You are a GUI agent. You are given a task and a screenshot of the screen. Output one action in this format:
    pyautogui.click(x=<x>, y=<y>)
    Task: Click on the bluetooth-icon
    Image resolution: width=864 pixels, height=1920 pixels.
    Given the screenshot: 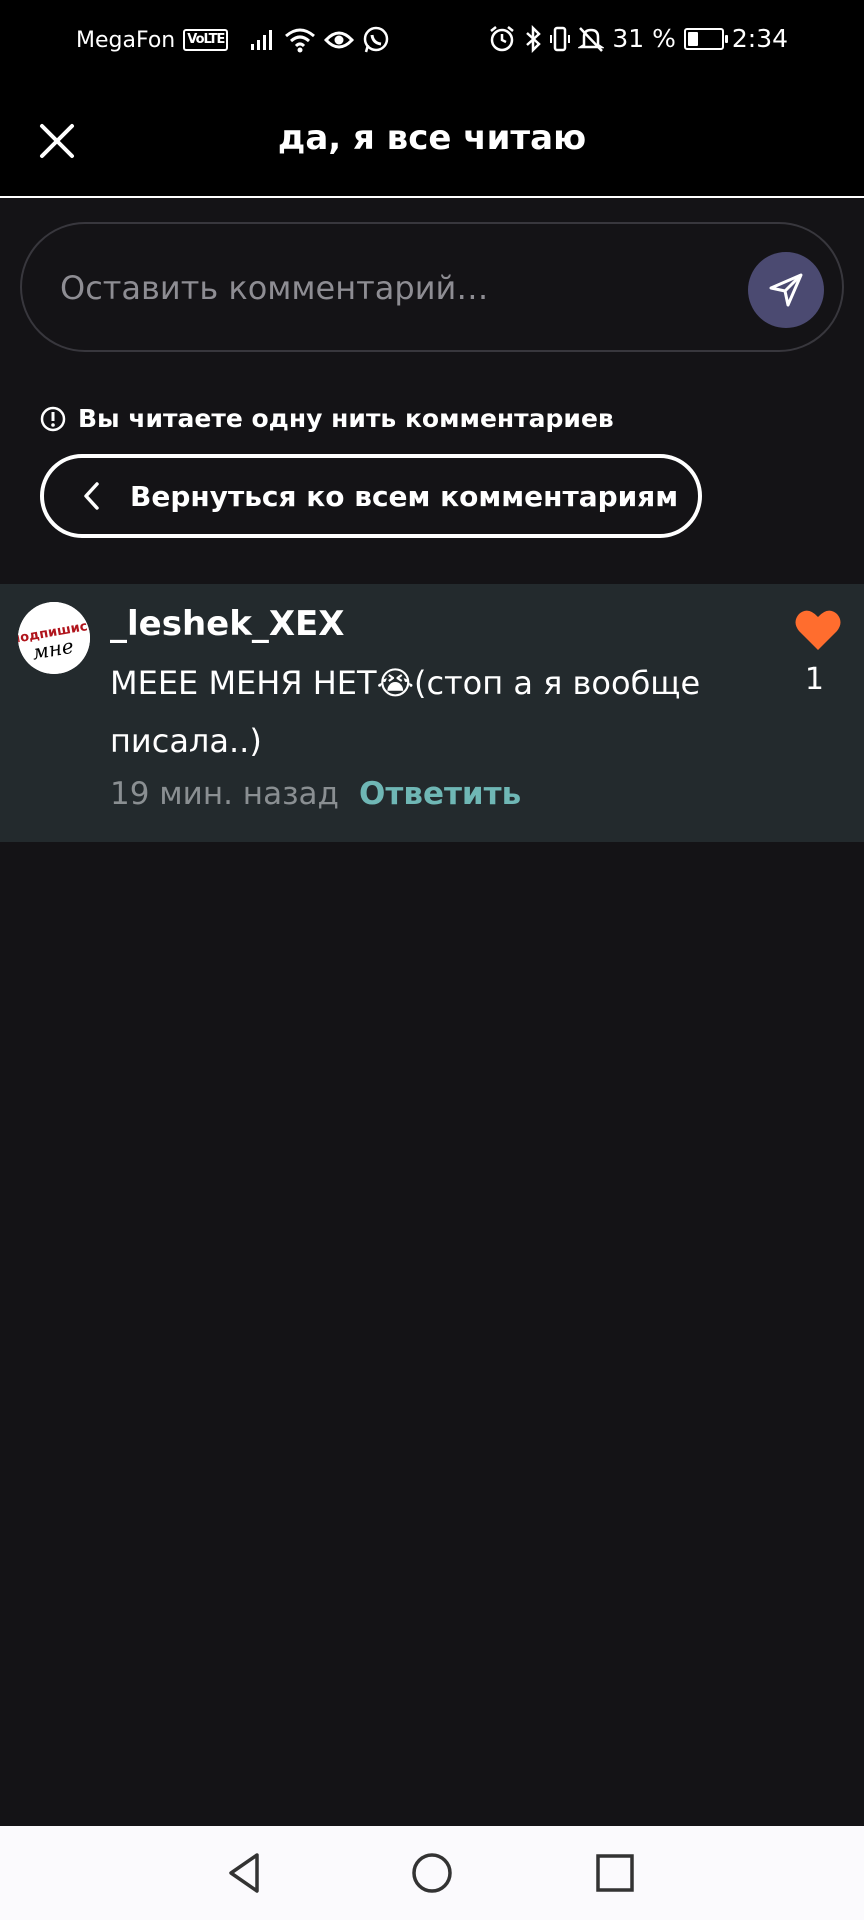 What is the action you would take?
    pyautogui.click(x=534, y=38)
    